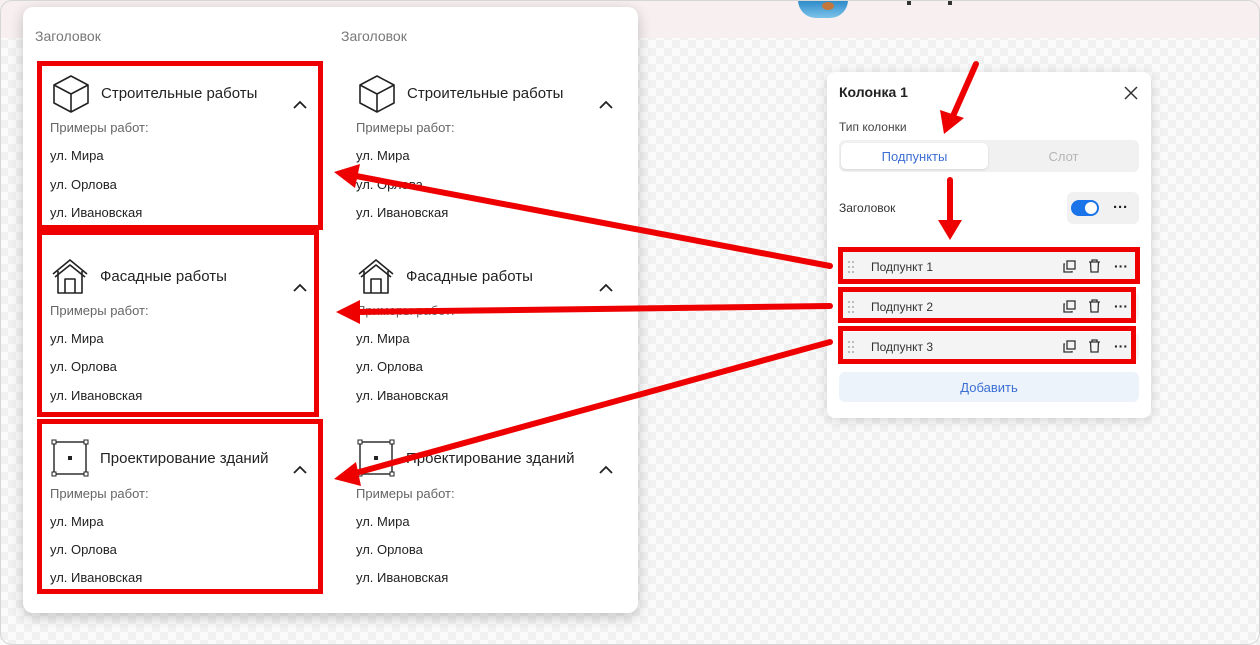 The height and width of the screenshot is (645, 1260). Describe the element at coordinates (374, 36) in the screenshot. I see `column-2-heading: Заголовок` at that location.